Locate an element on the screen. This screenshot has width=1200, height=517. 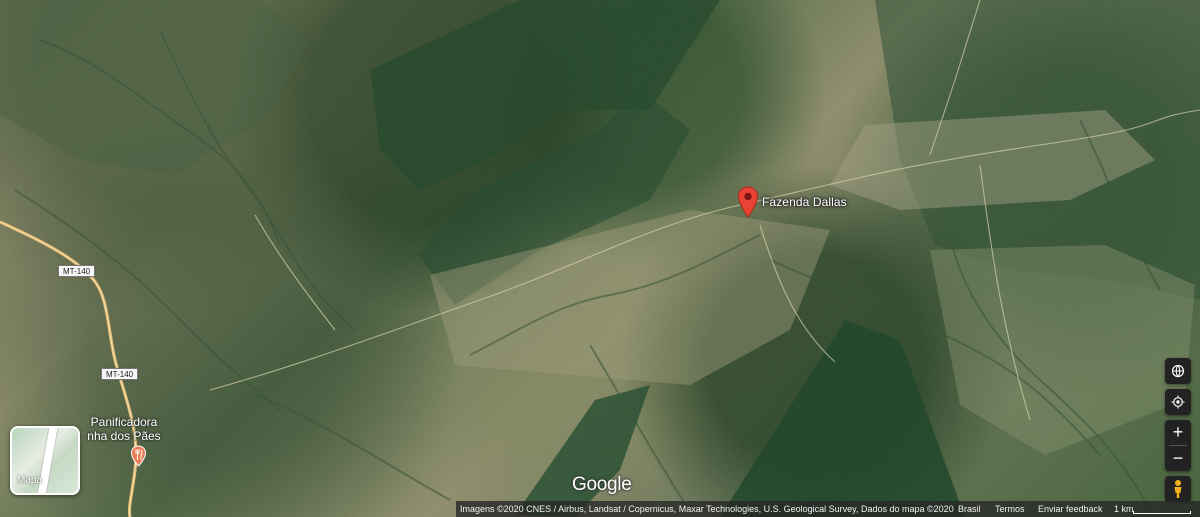
pegman-icon is located at coordinates (1178, 489).